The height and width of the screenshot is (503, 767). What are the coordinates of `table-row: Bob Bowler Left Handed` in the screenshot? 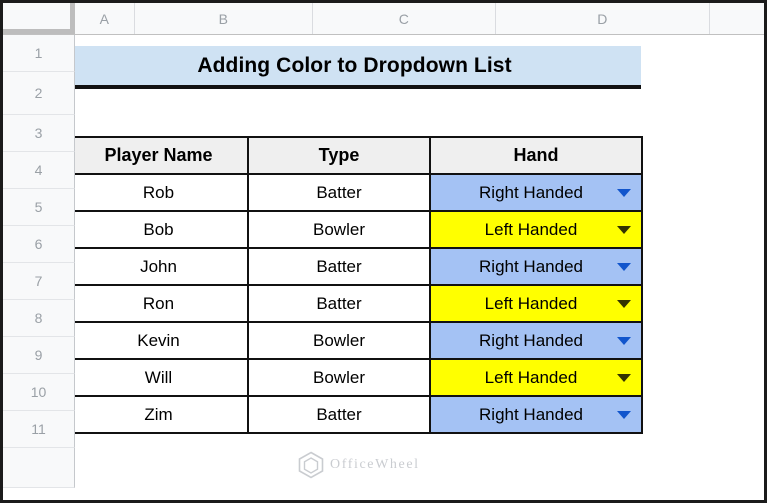 It's located at (355, 229).